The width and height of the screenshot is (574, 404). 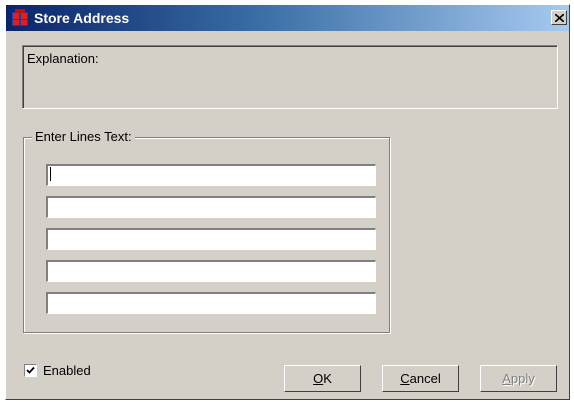 What do you see at coordinates (50, 174) in the screenshot?
I see `text-caret` at bounding box center [50, 174].